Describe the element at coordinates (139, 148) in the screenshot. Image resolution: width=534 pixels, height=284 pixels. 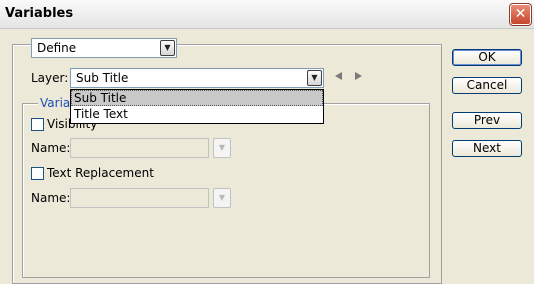
I see `visibility-name-field` at that location.